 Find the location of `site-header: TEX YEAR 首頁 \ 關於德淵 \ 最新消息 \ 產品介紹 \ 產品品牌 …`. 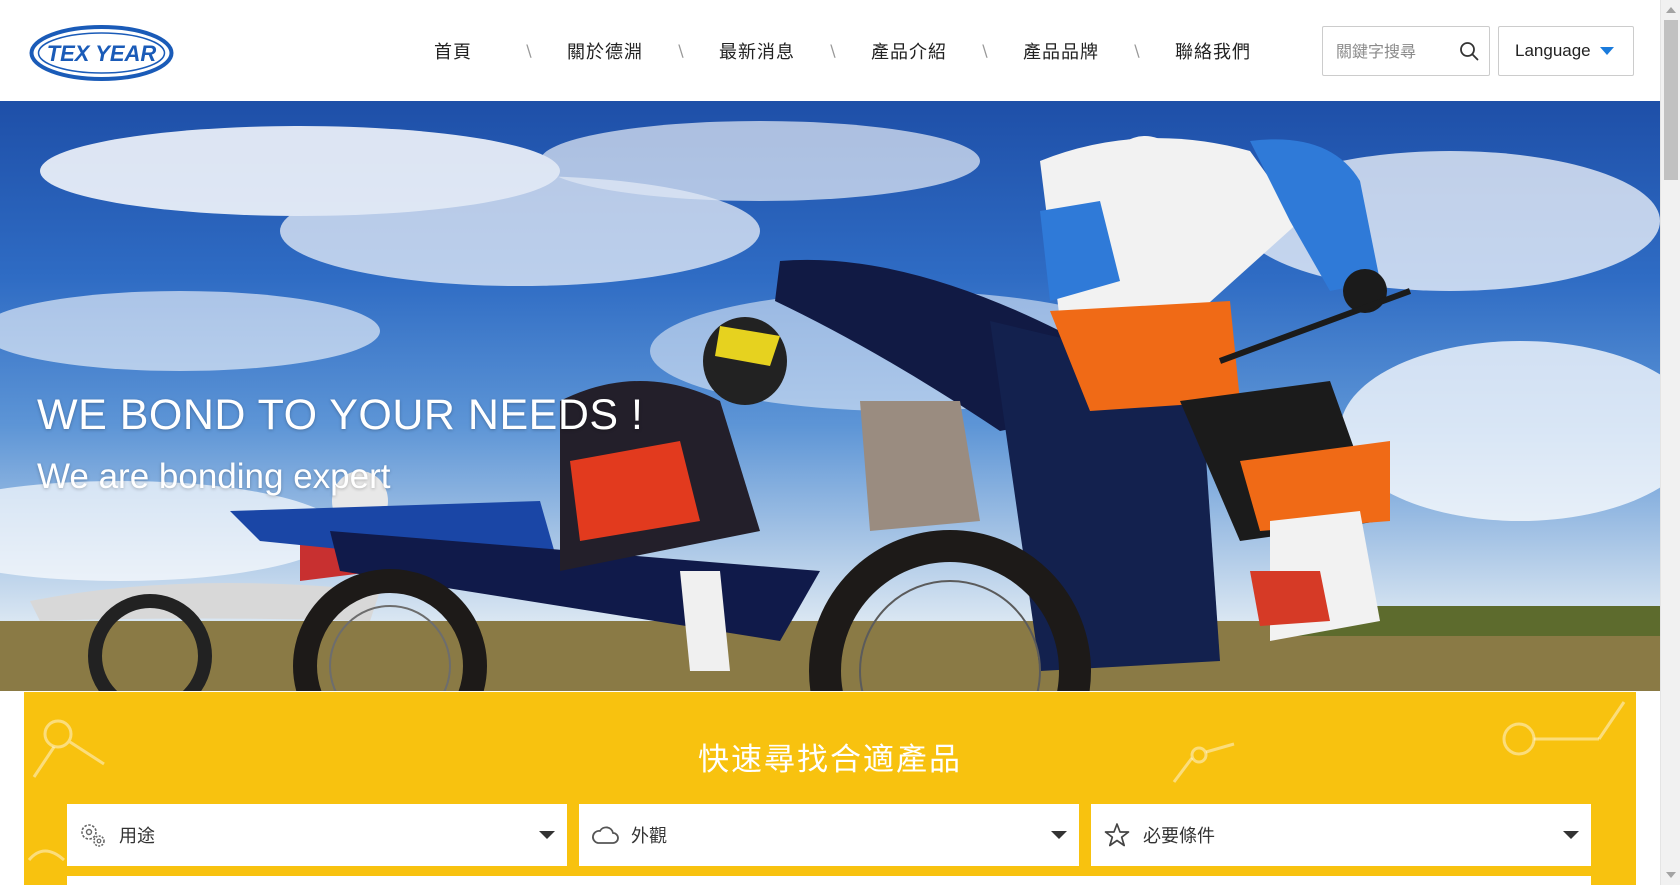

site-header: TEX YEAR 首頁 \ 關於德淵 \ 最新消息 \ 產品介紹 \ 產品品牌 … is located at coordinates (830, 50).